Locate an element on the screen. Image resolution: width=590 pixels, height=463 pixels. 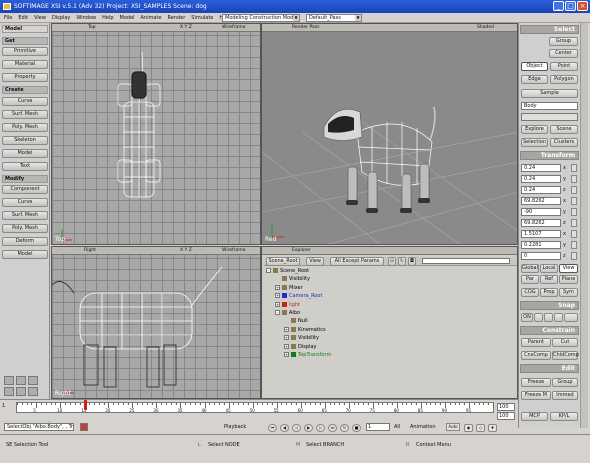
property-button: Property is located at coordinates (25, 77).